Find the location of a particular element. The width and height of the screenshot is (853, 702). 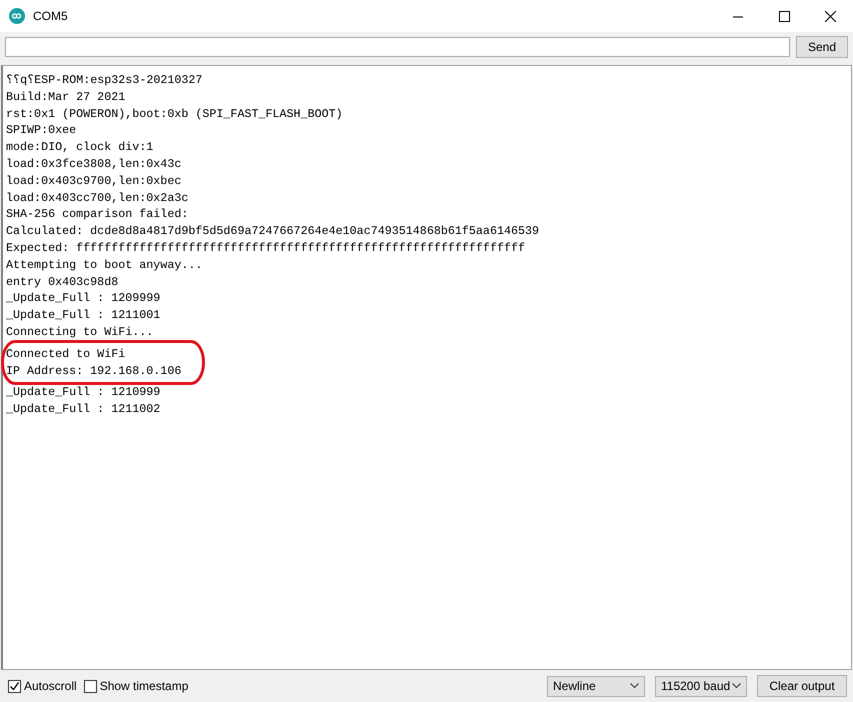

output-line: _Update_Full : 1211002 is located at coordinates (83, 409).